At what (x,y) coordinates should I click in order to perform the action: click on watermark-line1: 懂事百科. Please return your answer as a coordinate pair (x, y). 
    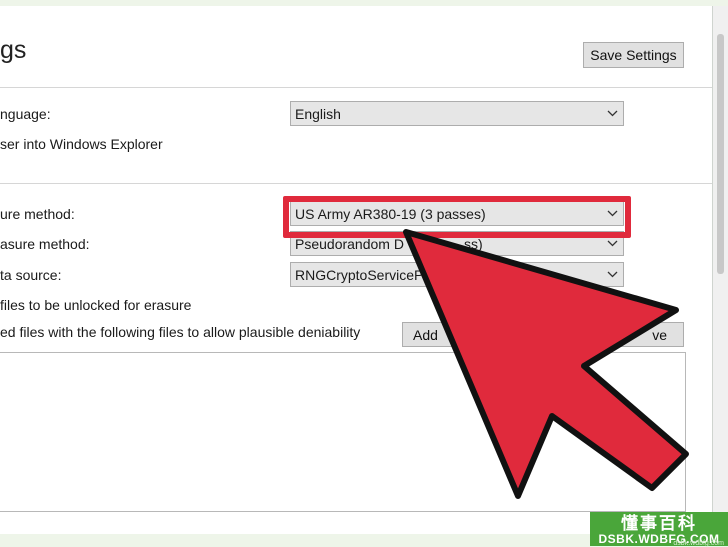
    Looking at the image, I should click on (659, 523).